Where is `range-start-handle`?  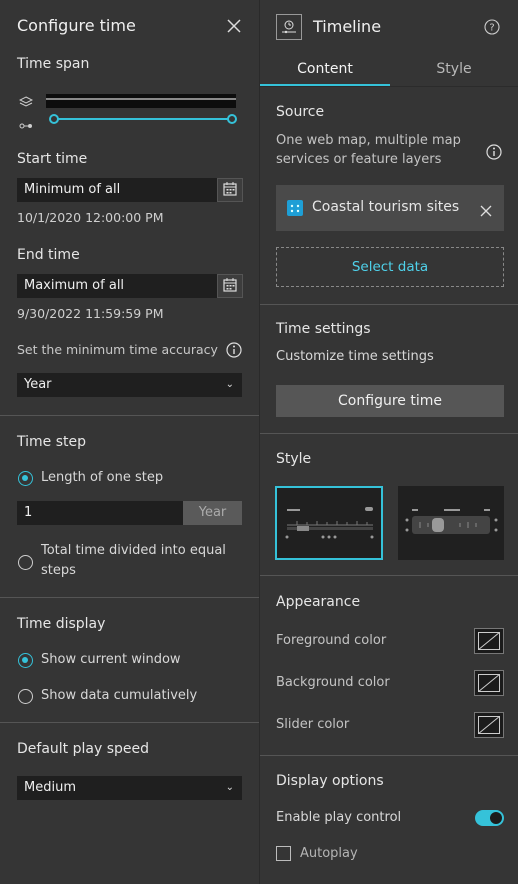
range-start-handle is located at coordinates (54, 119).